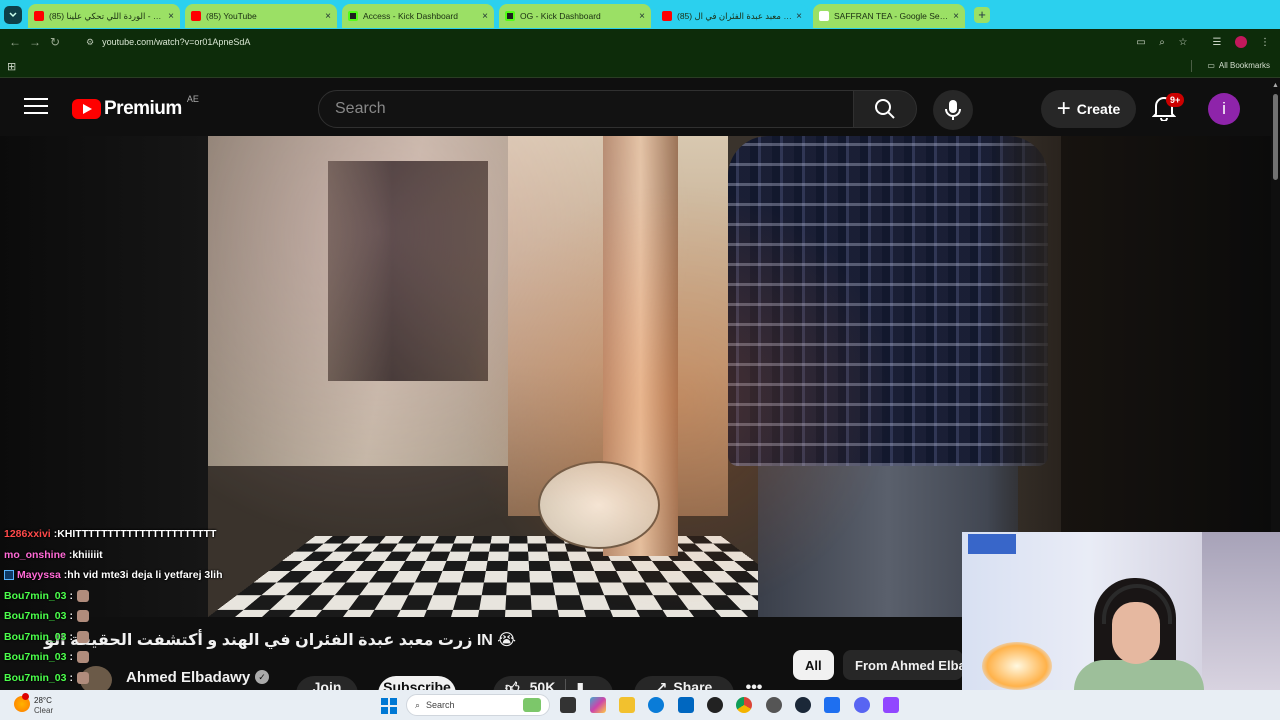 This screenshot has height=720, width=1280. Describe the element at coordinates (862, 705) in the screenshot. I see `discord-icon` at that location.